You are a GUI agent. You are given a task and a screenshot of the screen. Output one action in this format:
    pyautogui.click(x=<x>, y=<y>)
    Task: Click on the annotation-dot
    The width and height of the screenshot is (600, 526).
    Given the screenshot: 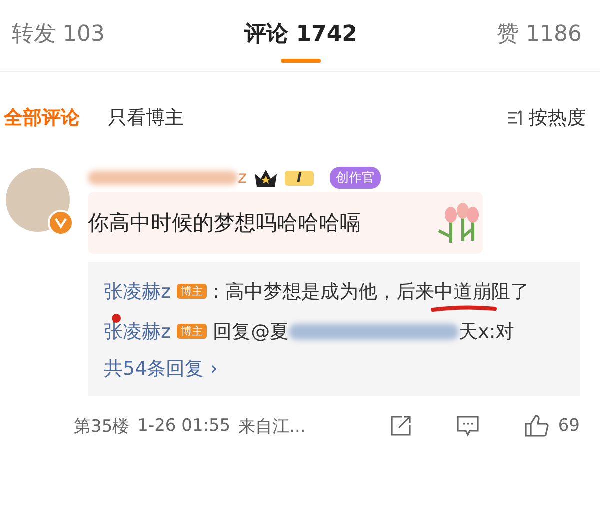 What is the action you would take?
    pyautogui.click(x=116, y=318)
    